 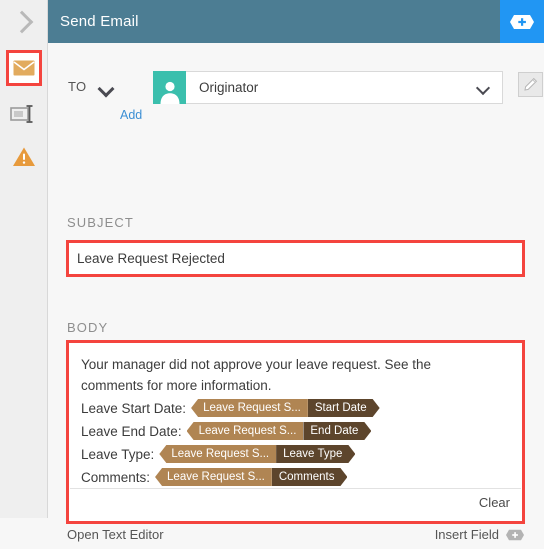 What do you see at coordinates (169, 92) in the screenshot?
I see `person-icon` at bounding box center [169, 92].